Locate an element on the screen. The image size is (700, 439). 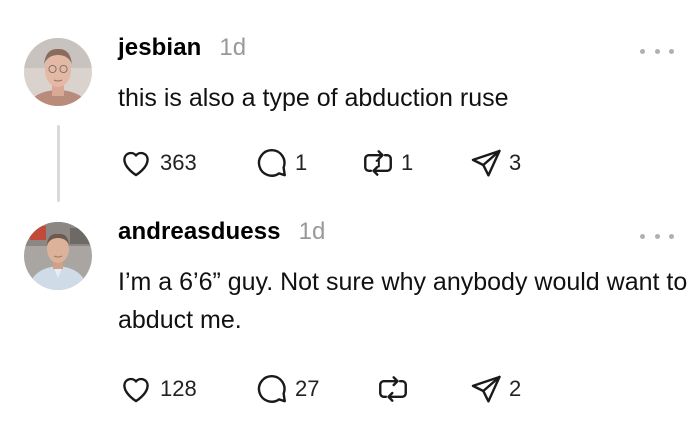
post-text: this is also a type of abduction ruse is located at coordinates (313, 98).